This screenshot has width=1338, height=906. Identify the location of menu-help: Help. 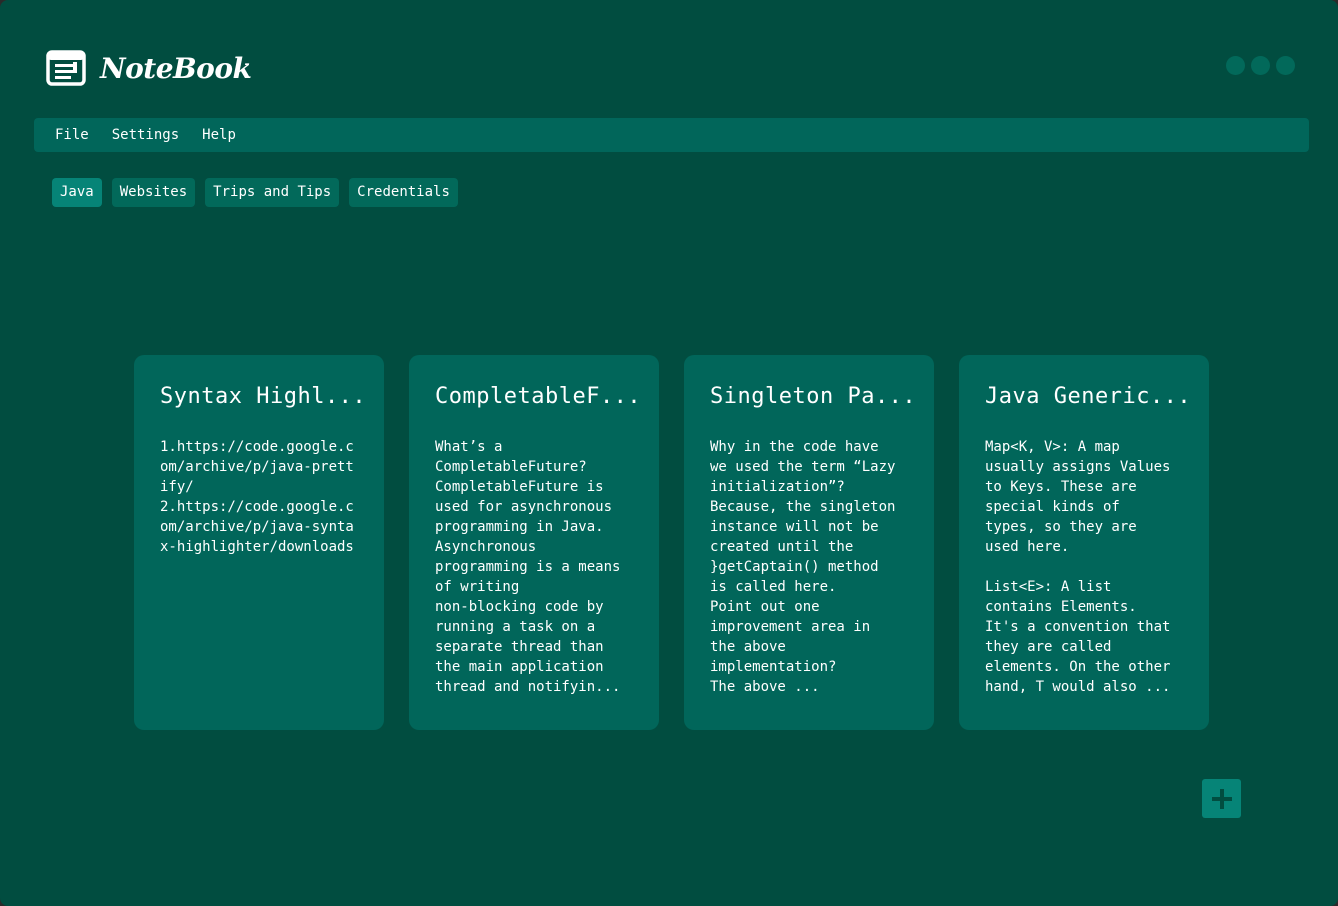
(219, 135).